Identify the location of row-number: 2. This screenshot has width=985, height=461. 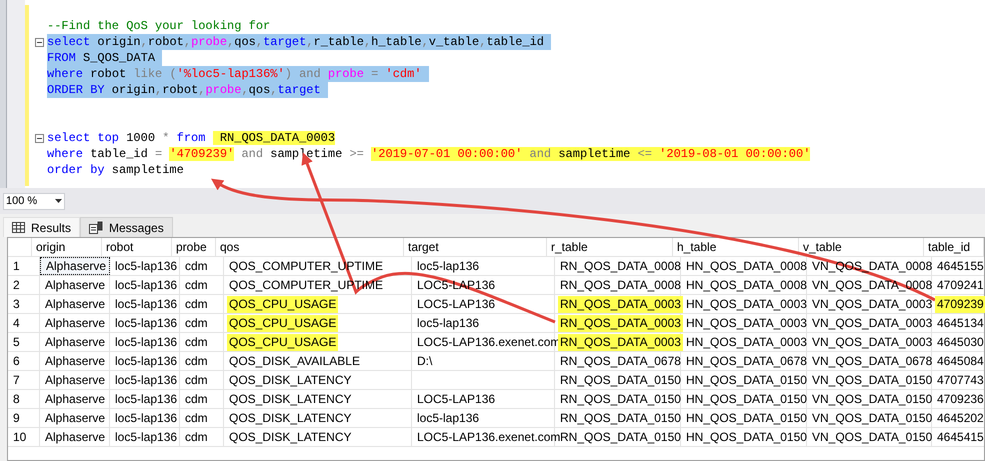
(24, 285).